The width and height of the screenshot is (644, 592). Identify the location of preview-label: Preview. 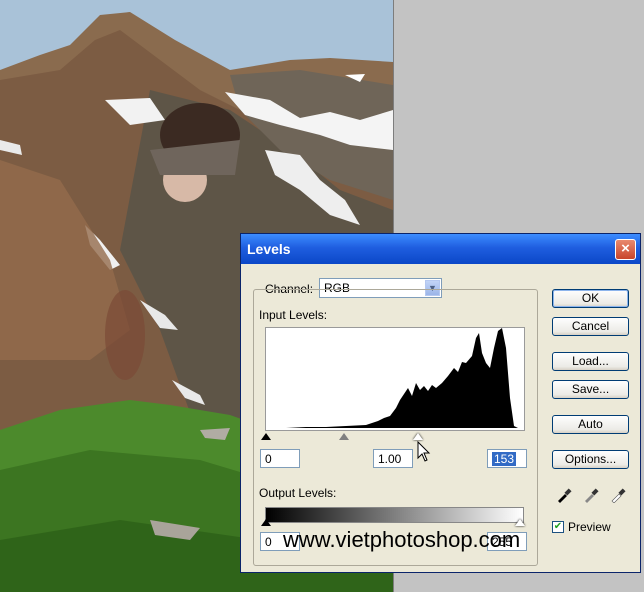
(589, 527).